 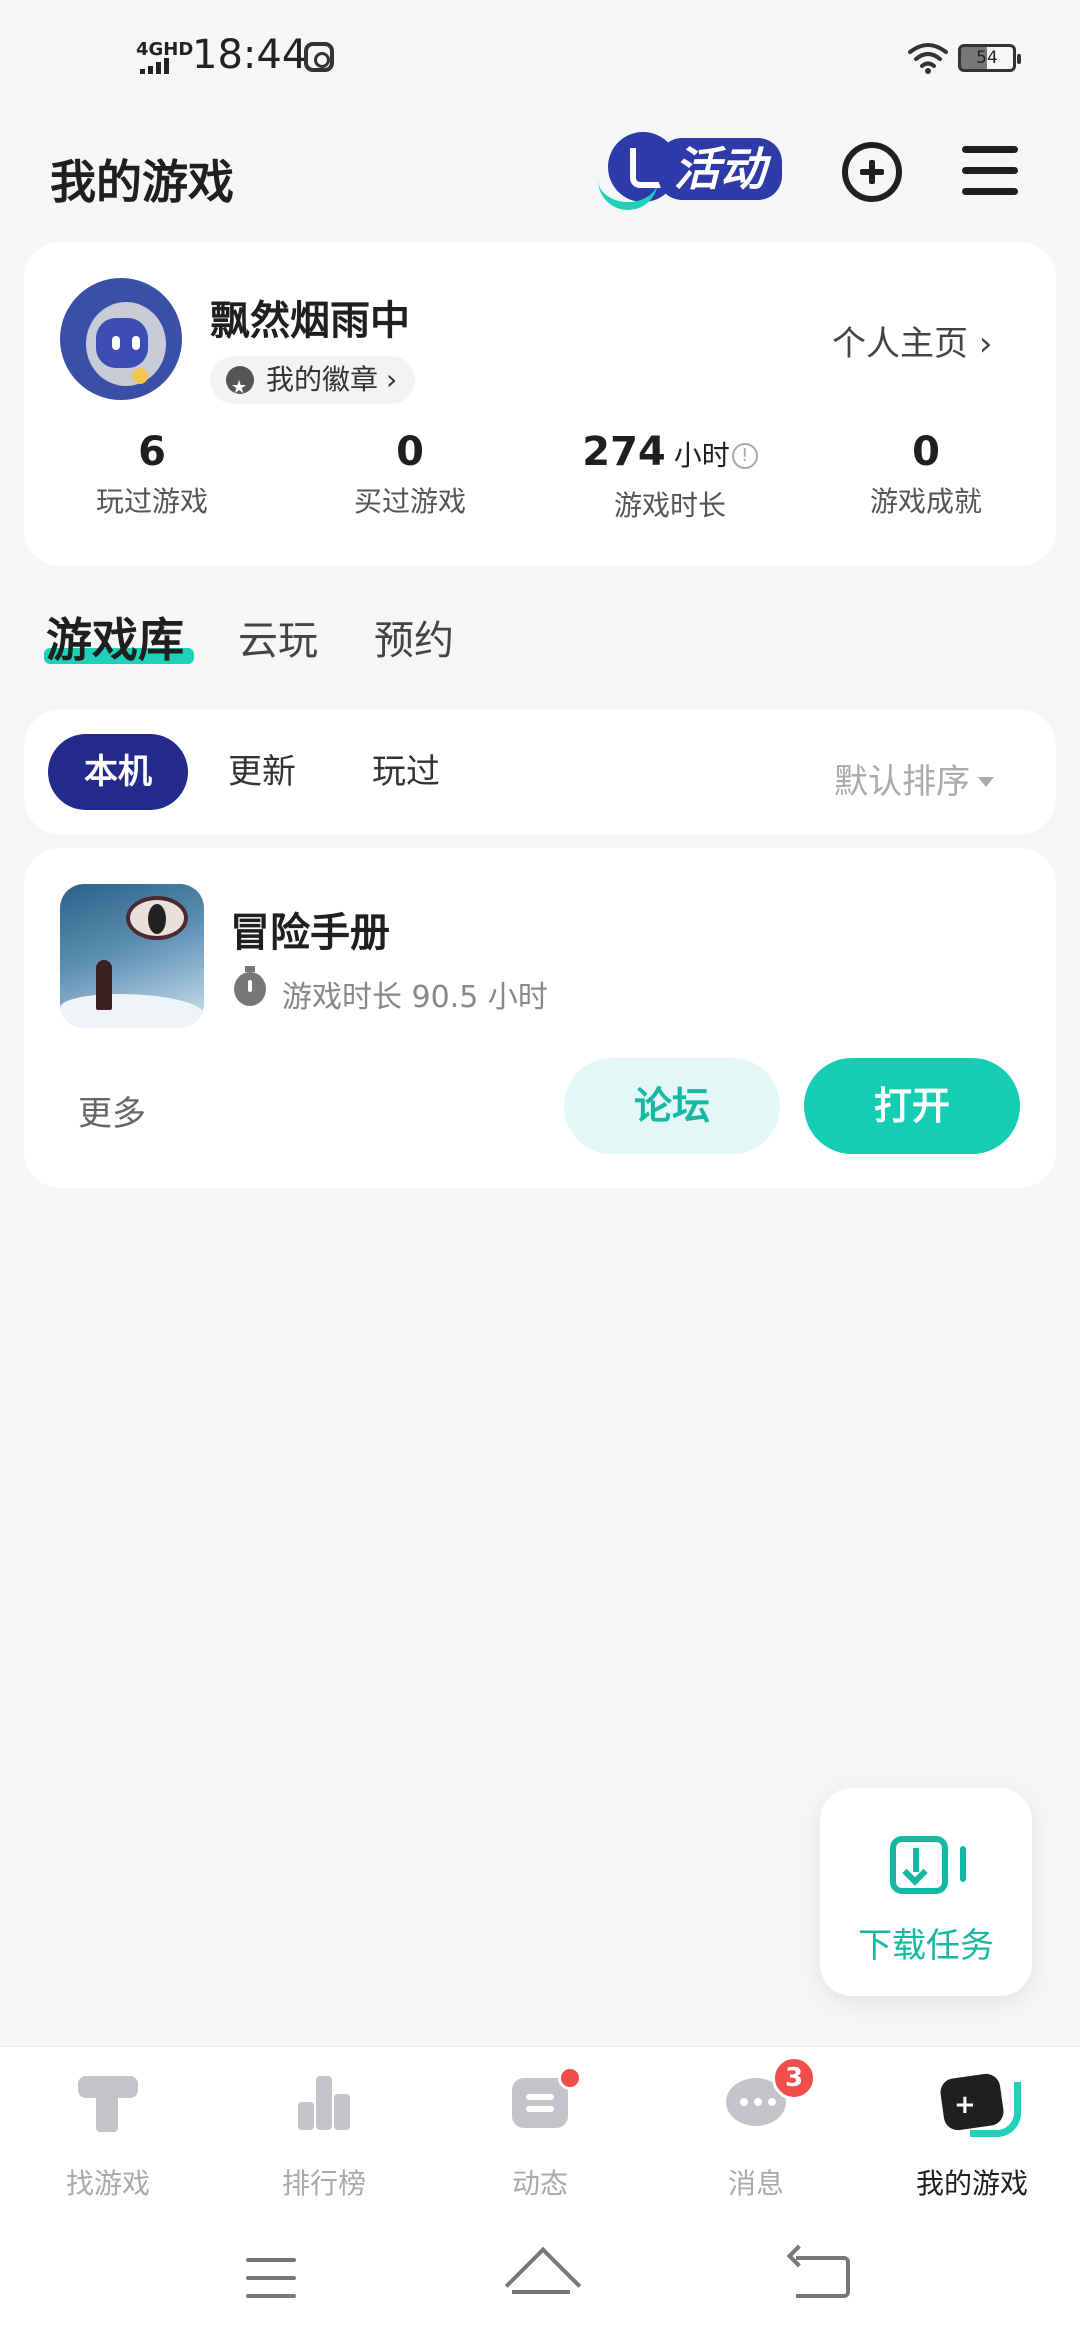 I want to click on filter-played: 玩过, so click(x=406, y=772).